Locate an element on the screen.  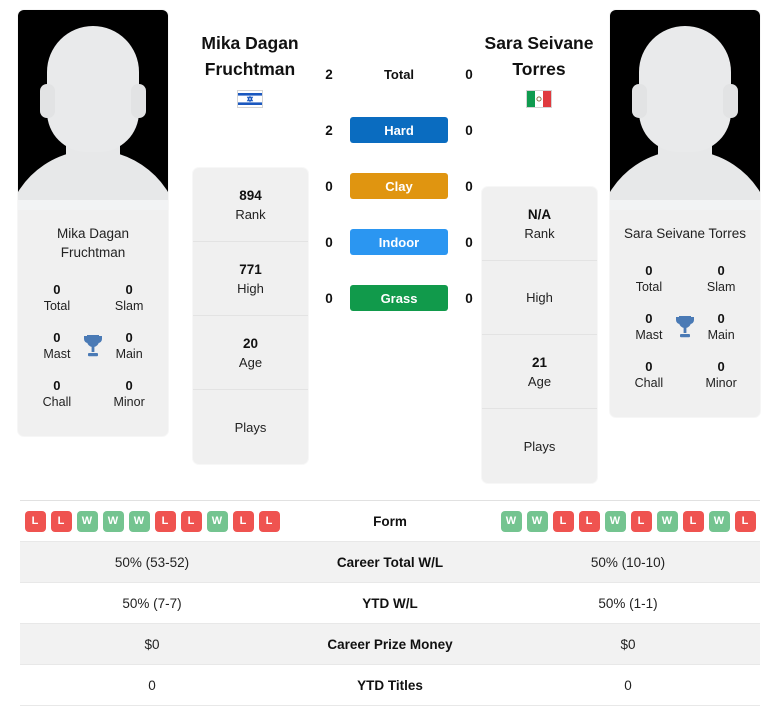
form-badge-right-10: L is located at coordinates (745, 521).